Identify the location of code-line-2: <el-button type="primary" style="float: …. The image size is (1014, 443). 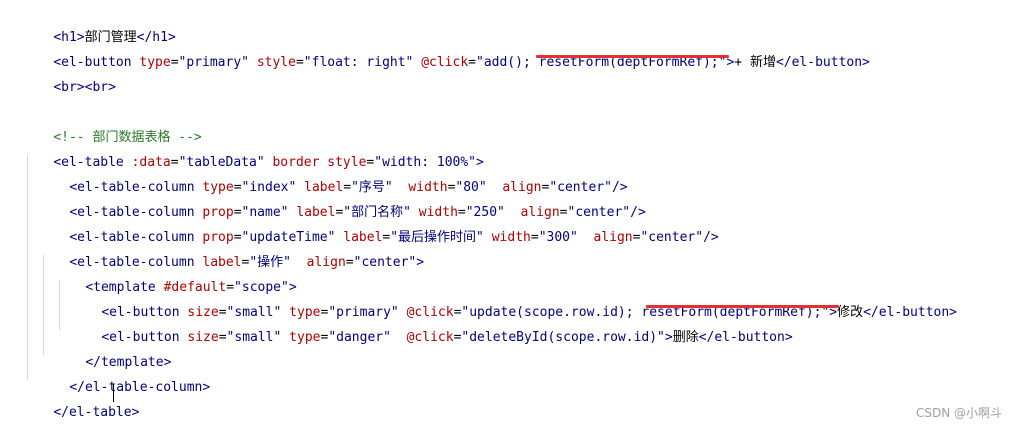
(446, 51).